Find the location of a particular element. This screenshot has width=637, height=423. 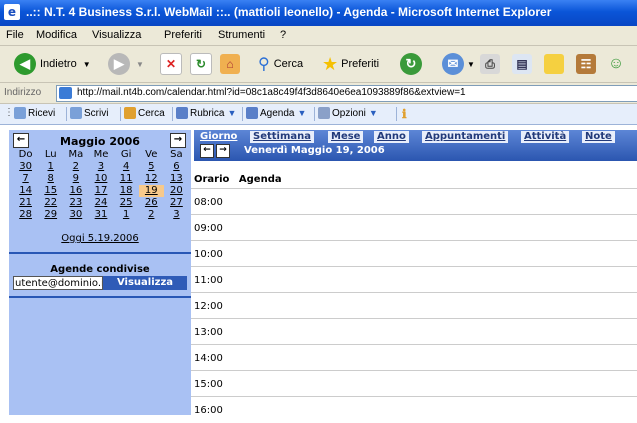

hour-slot: 10:00 is located at coordinates (414, 253).